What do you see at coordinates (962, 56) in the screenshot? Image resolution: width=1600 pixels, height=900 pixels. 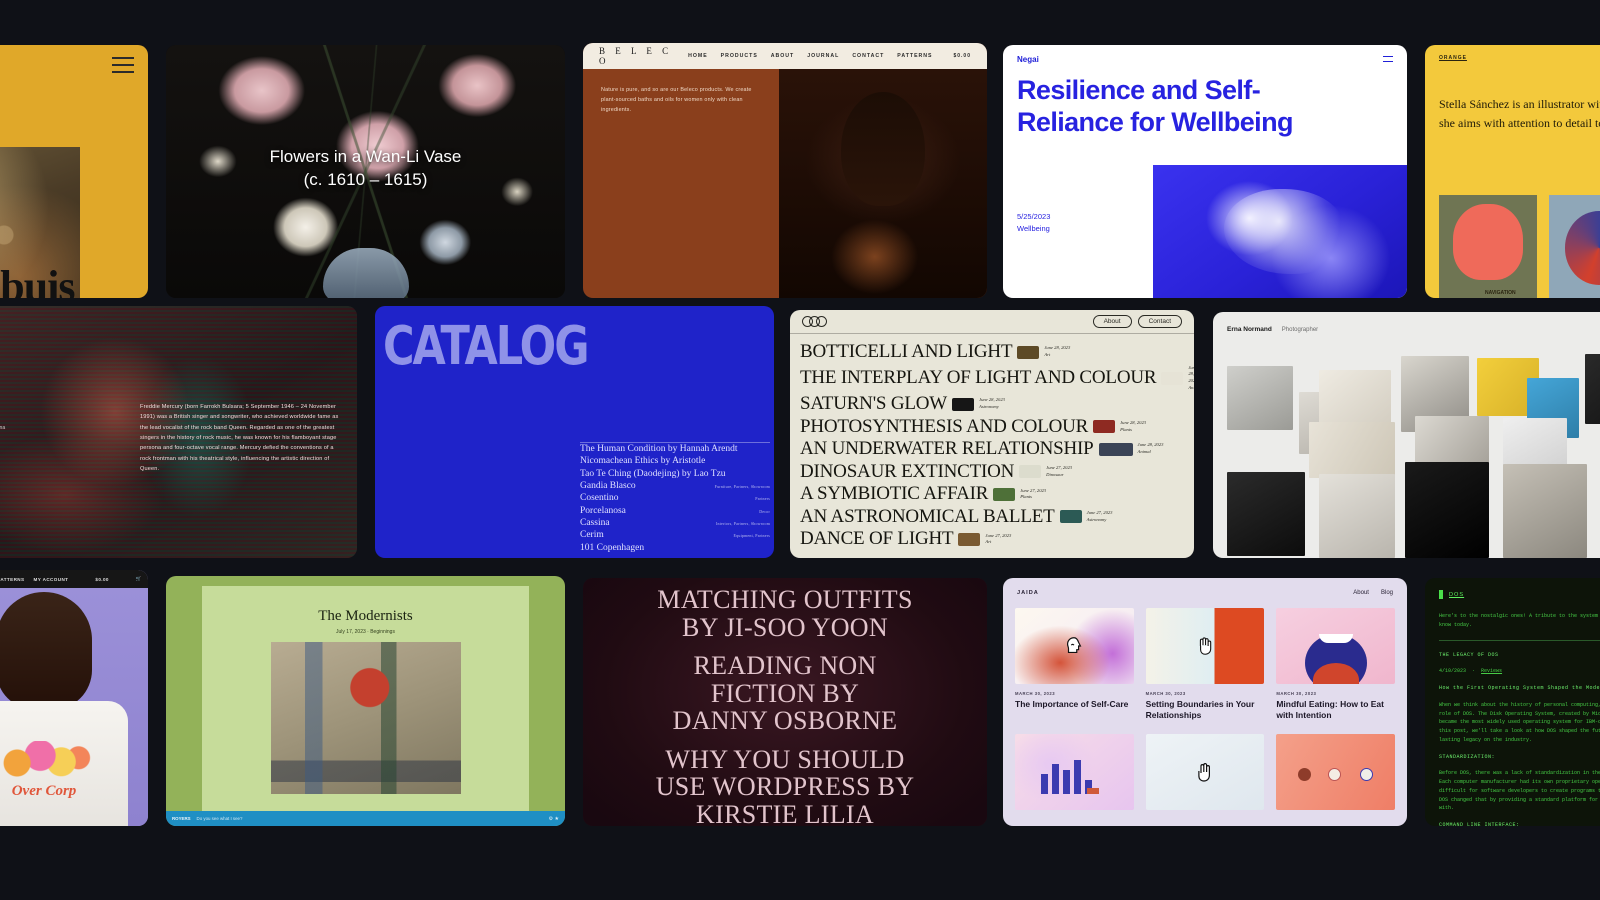 I see `beleco-cart-total: $0.00` at bounding box center [962, 56].